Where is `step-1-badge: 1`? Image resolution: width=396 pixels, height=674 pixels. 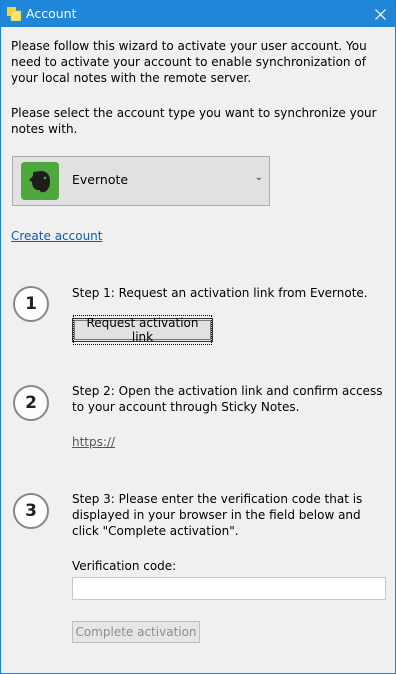 step-1-badge: 1 is located at coordinates (31, 304).